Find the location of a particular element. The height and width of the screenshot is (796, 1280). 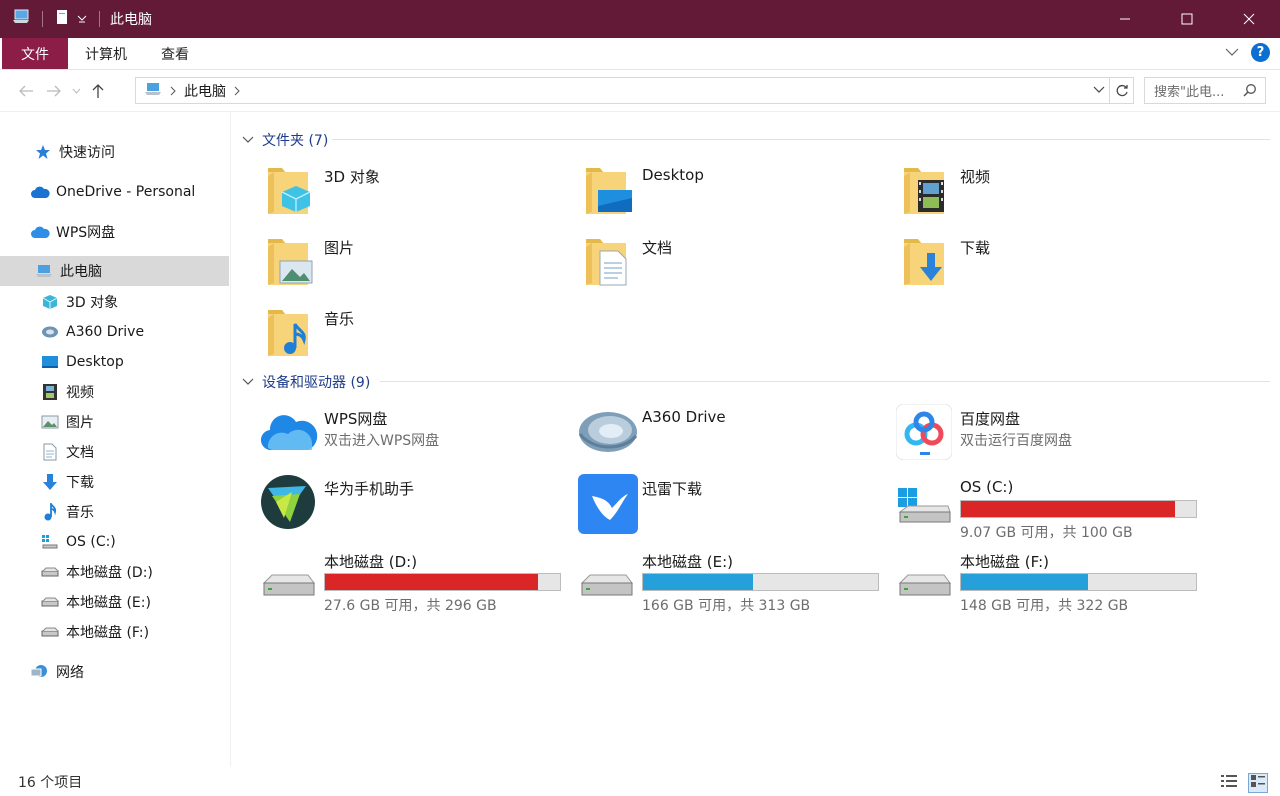

sidebar-item-wps: WPS网盘 is located at coordinates (114, 232).